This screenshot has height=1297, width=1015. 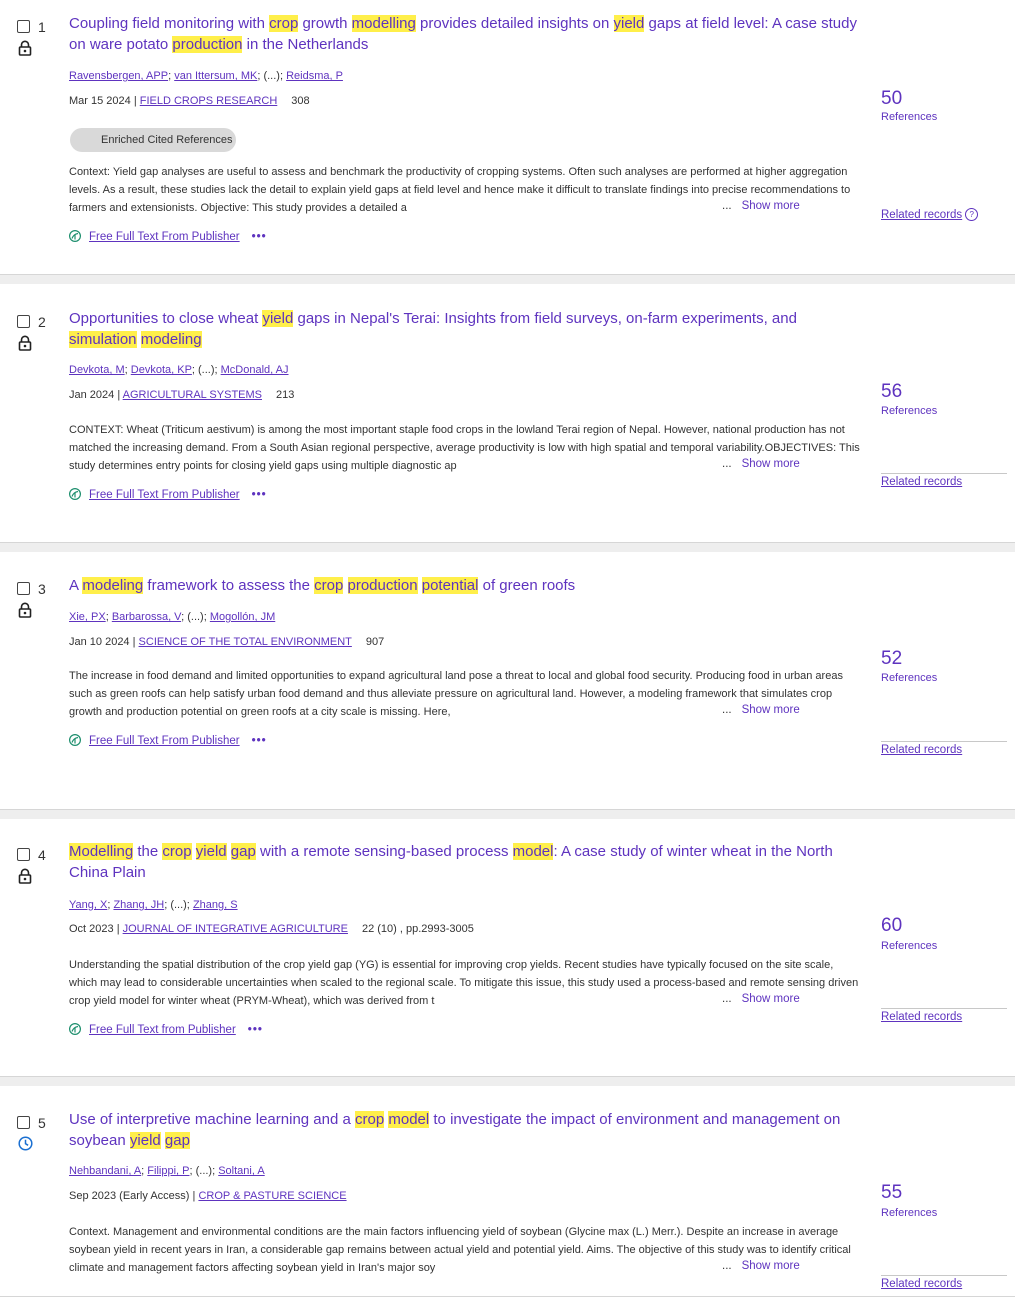 What do you see at coordinates (891, 99) in the screenshot?
I see `references-count: 50` at bounding box center [891, 99].